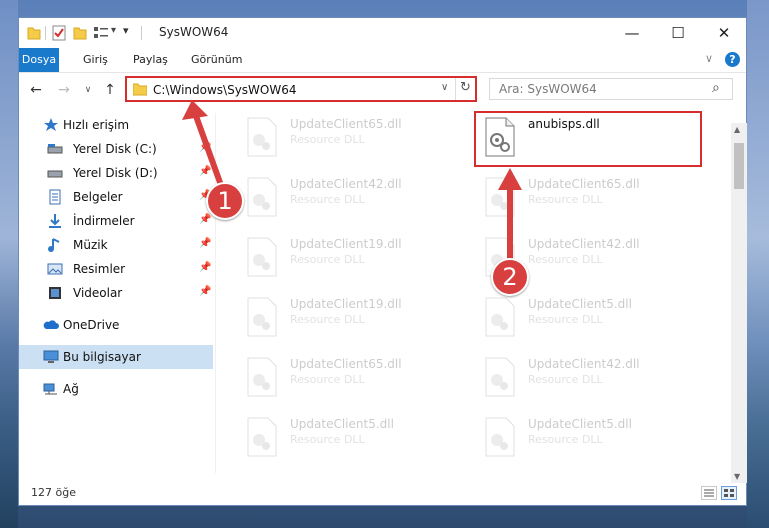 The image size is (769, 528). I want to click on search-placeholder: Ara: SysWOW64, so click(548, 89).